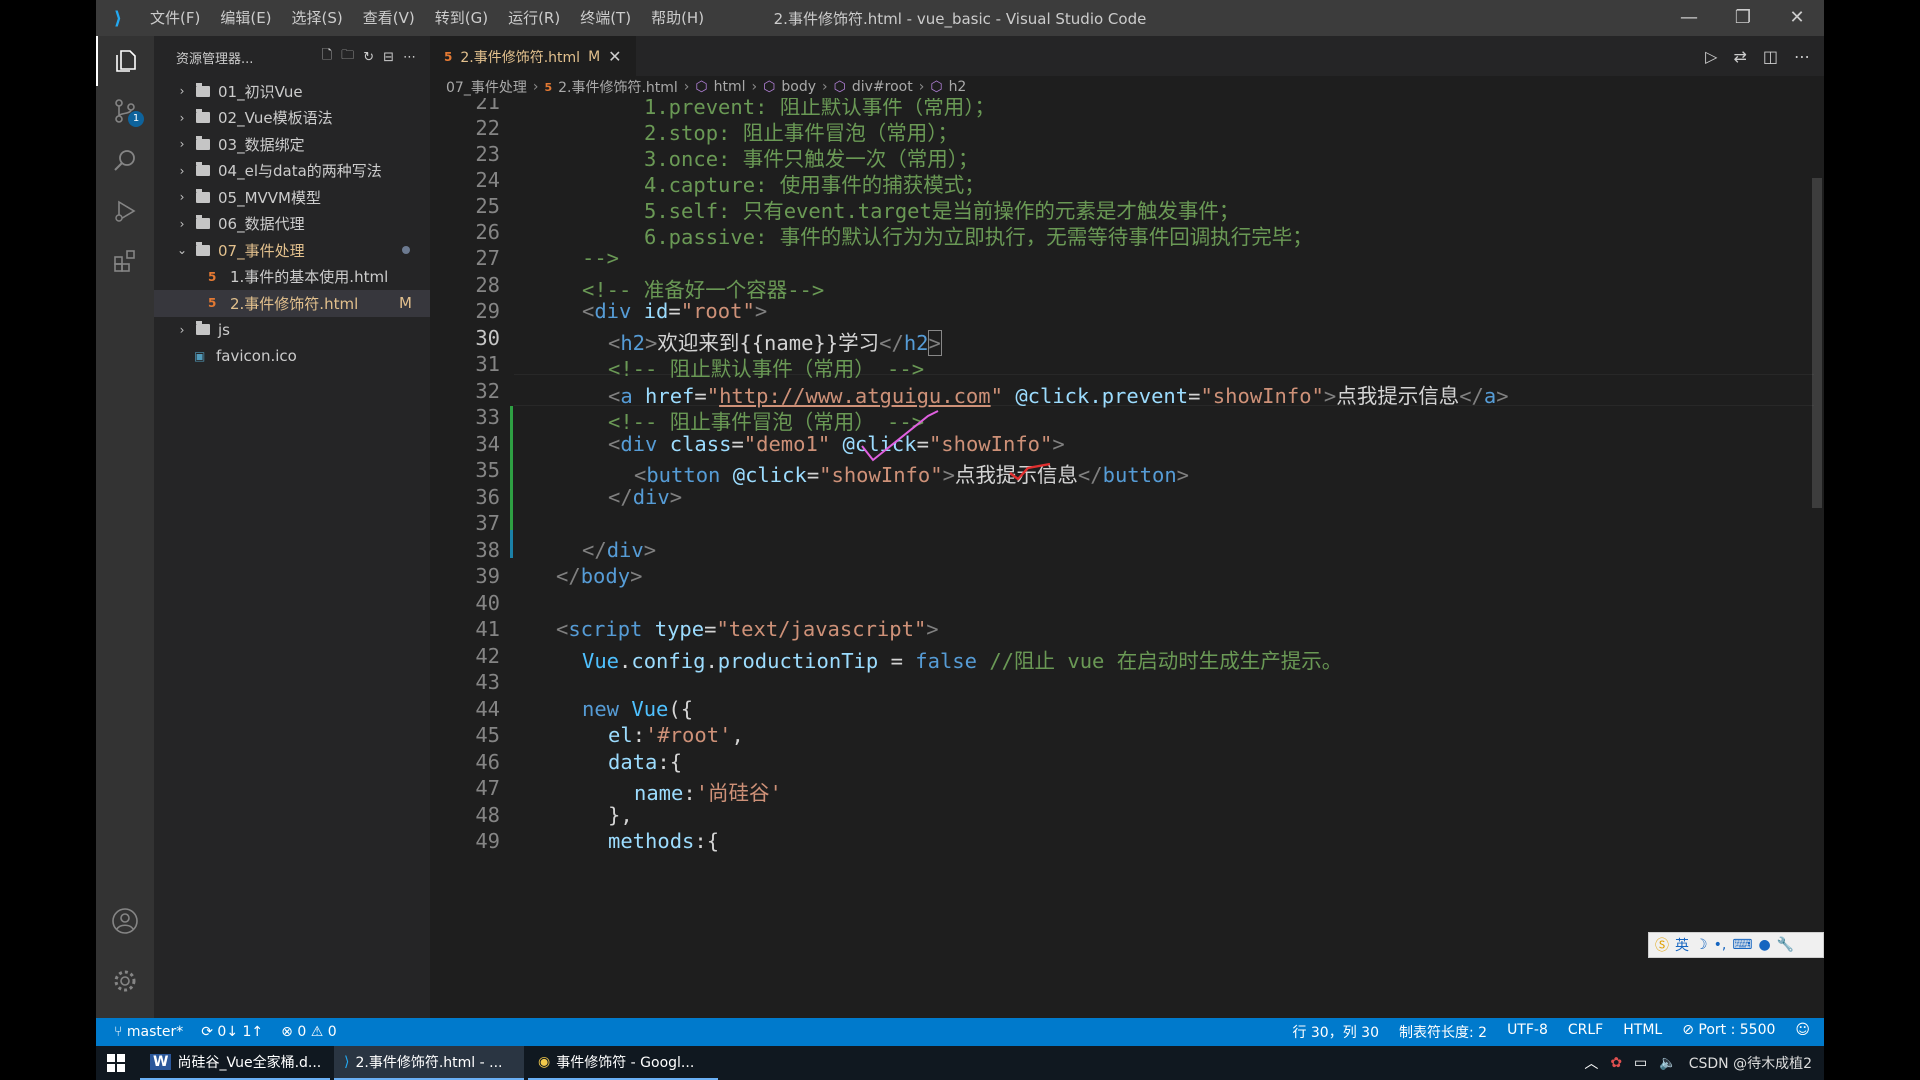  What do you see at coordinates (292, 224) in the screenshot?
I see `tree-folder-06: › 06_数据代理` at bounding box center [292, 224].